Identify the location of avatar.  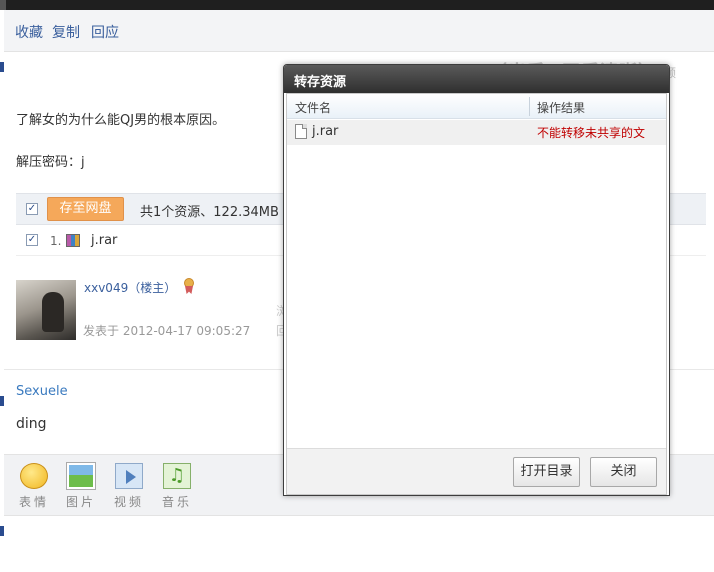
(46, 310).